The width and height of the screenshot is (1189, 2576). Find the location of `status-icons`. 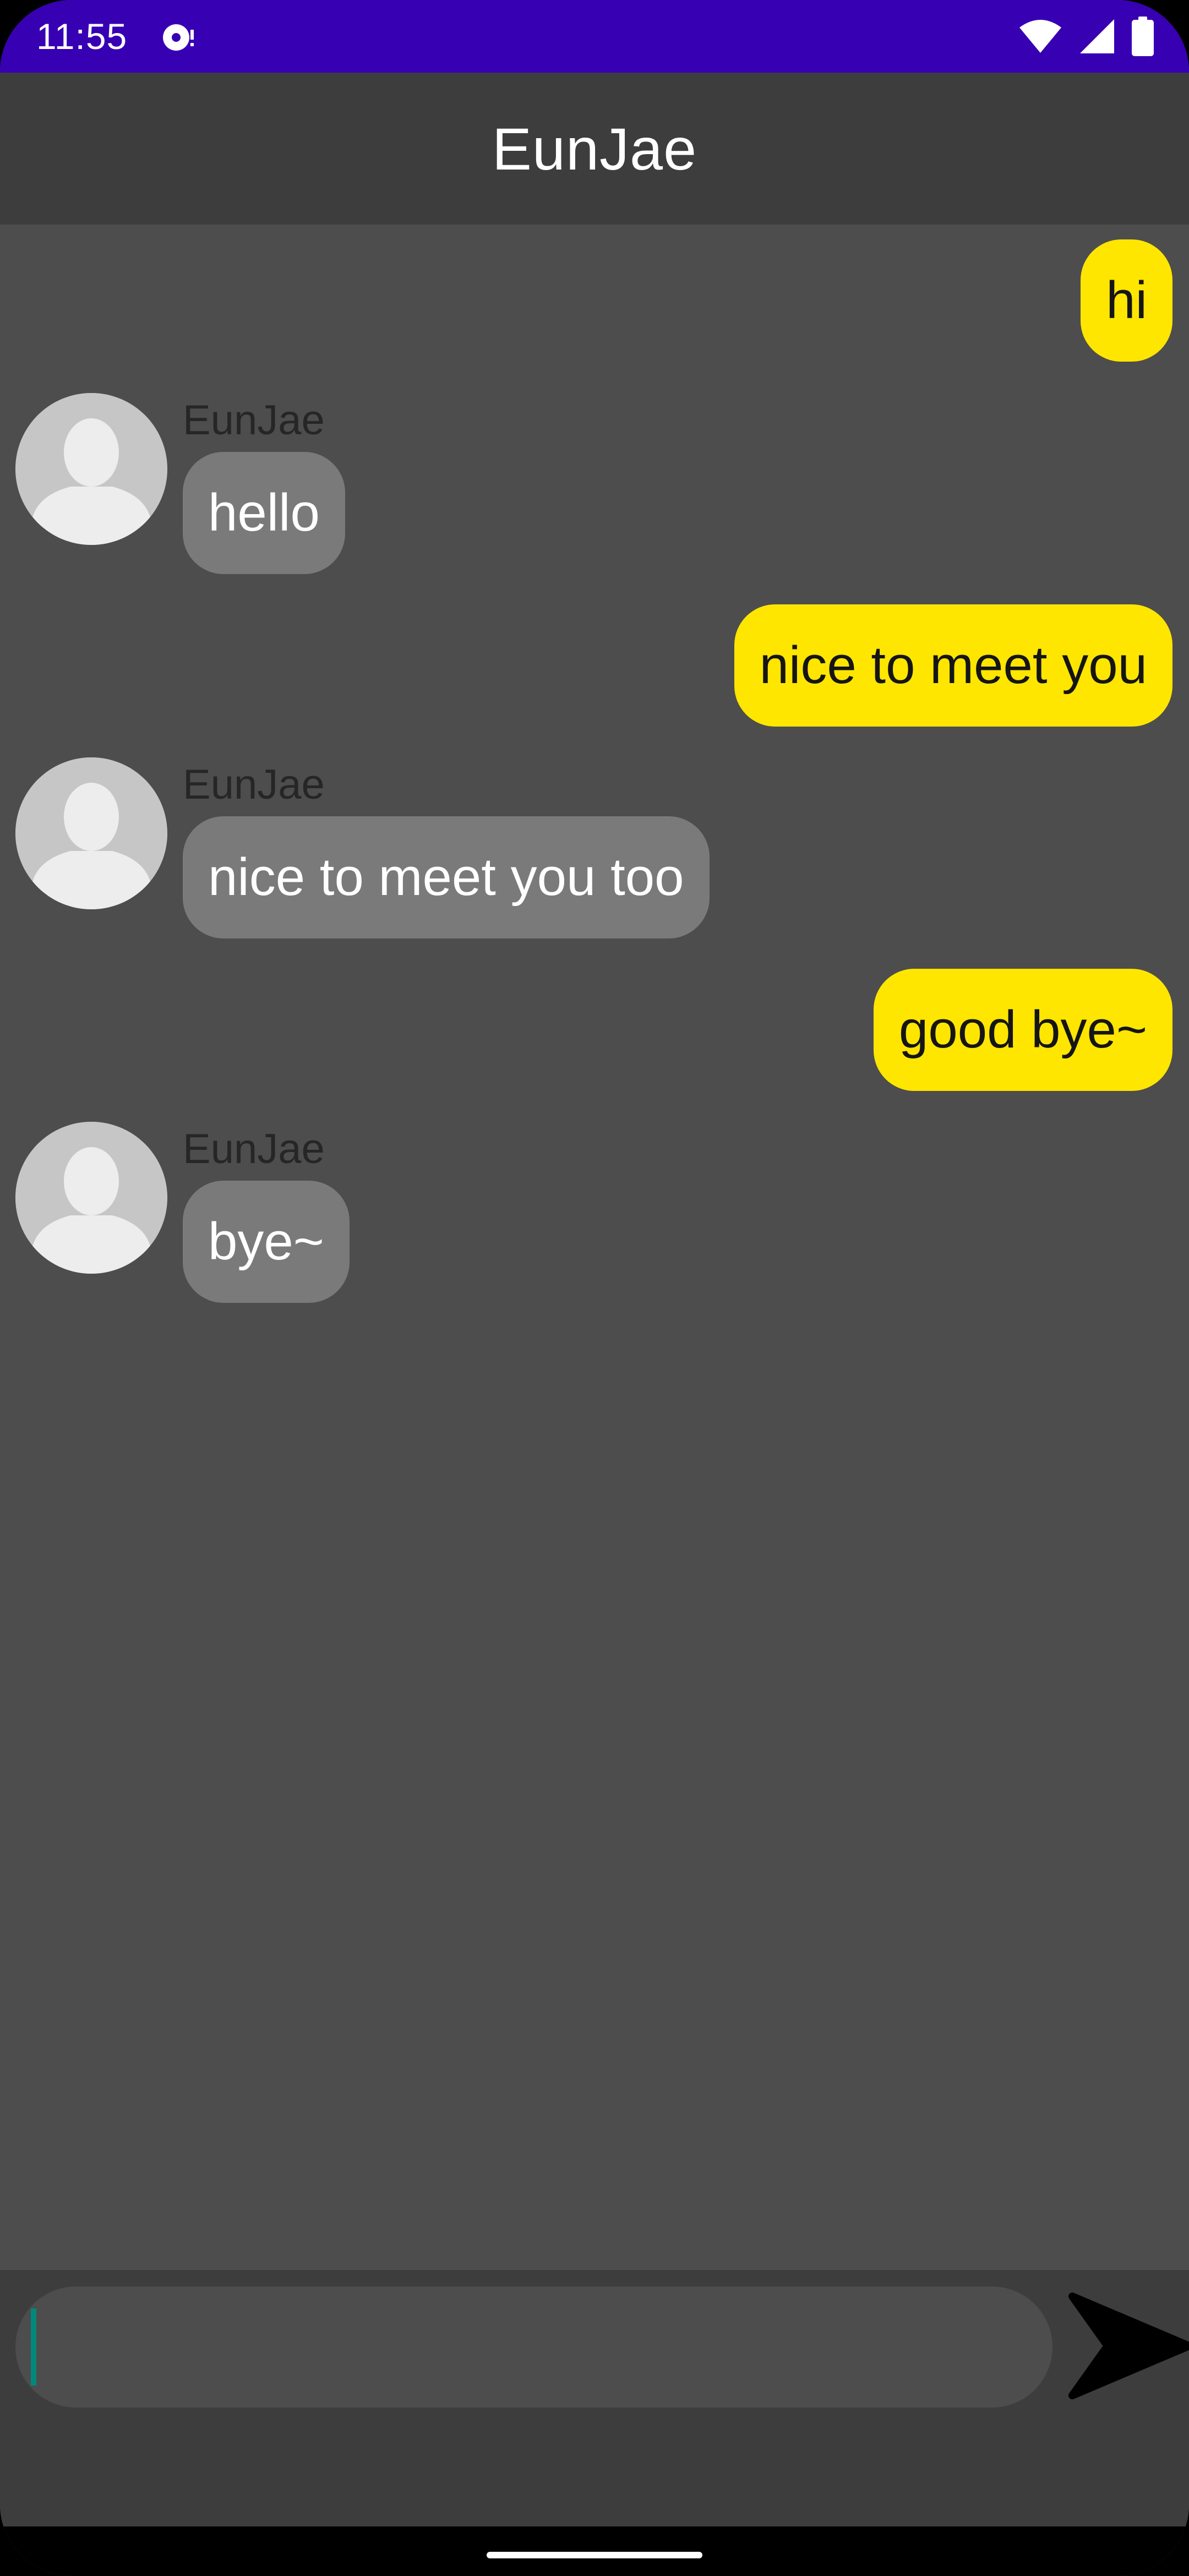

status-icons is located at coordinates (1086, 36).